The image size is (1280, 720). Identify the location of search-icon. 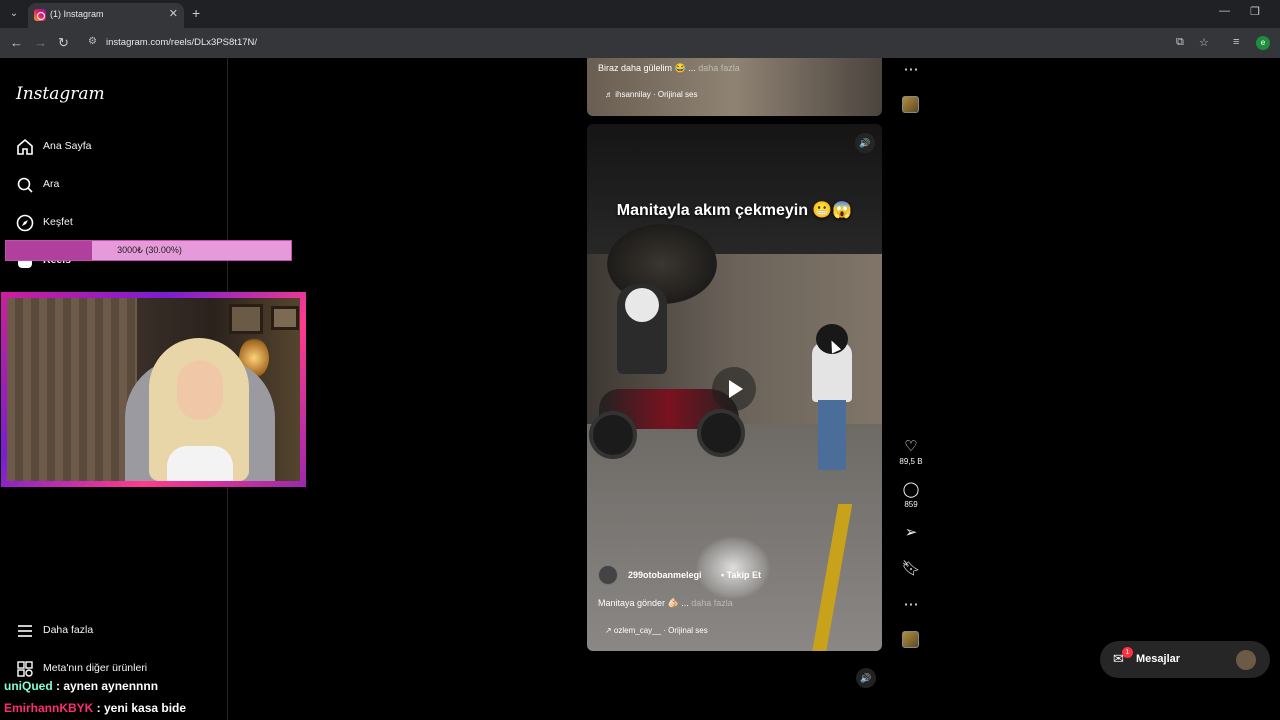
(25, 185).